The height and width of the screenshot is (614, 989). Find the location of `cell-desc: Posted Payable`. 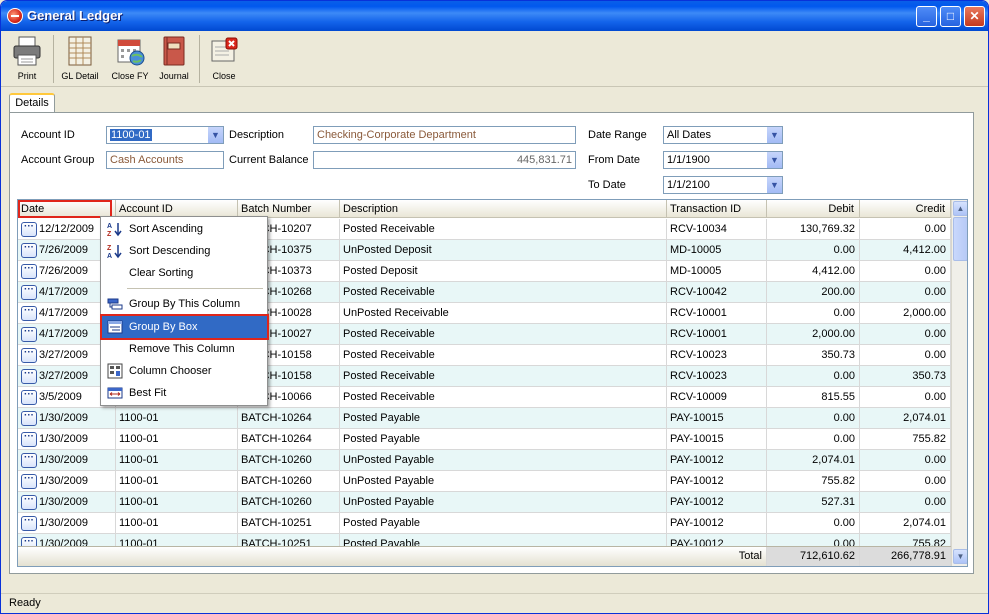

cell-desc: Posted Payable is located at coordinates (503, 523).